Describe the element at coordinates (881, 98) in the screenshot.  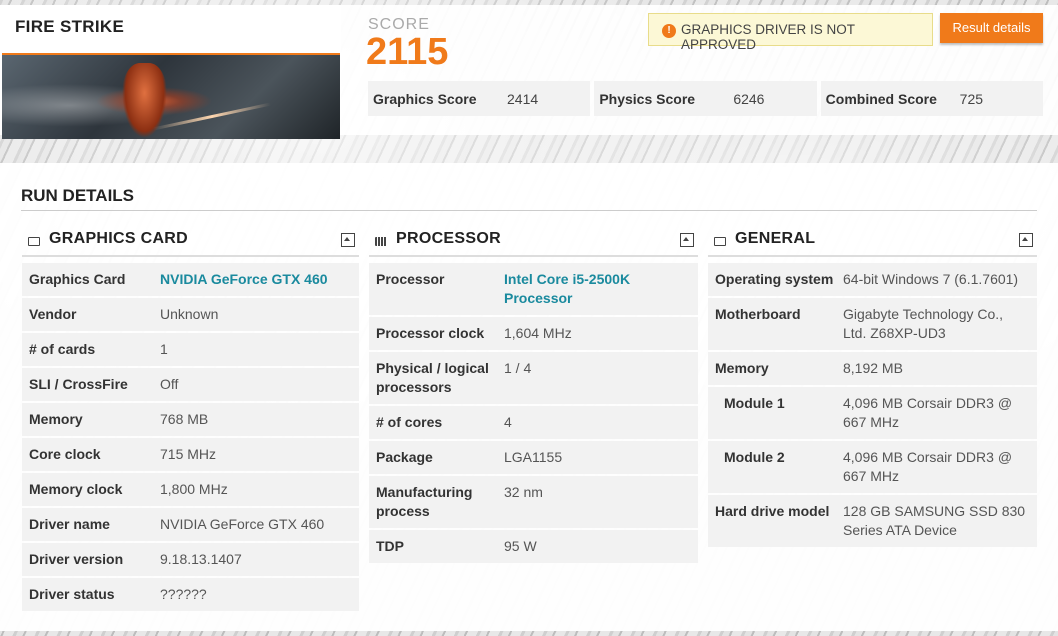
I see `subscore-label: Combined Score` at that location.